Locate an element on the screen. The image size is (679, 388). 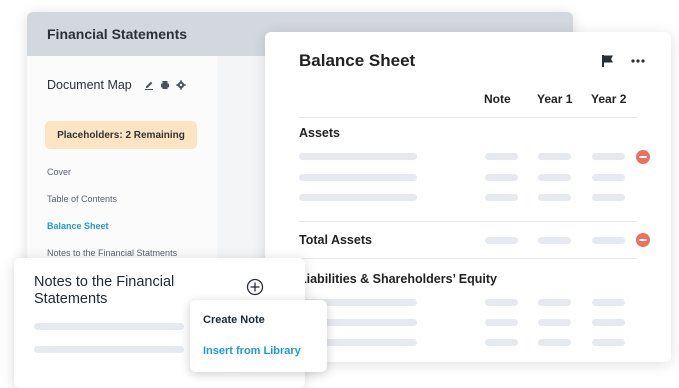
nav-item-table-of-contents: Table of Contents is located at coordinates (82, 199).